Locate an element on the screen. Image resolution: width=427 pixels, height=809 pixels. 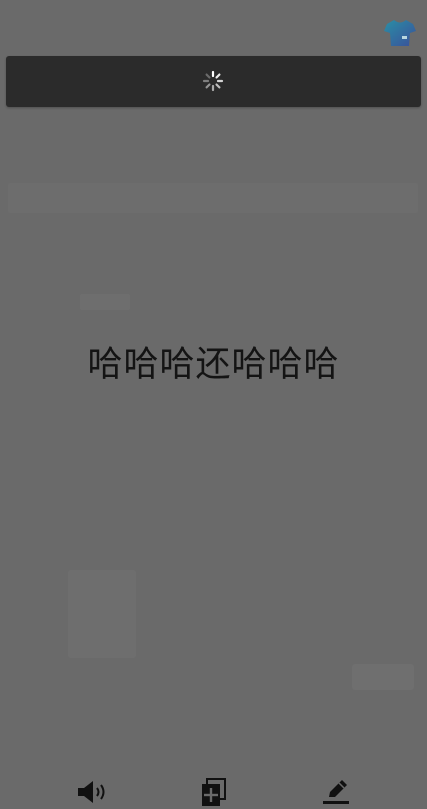
background-chip is located at coordinates (383, 677).